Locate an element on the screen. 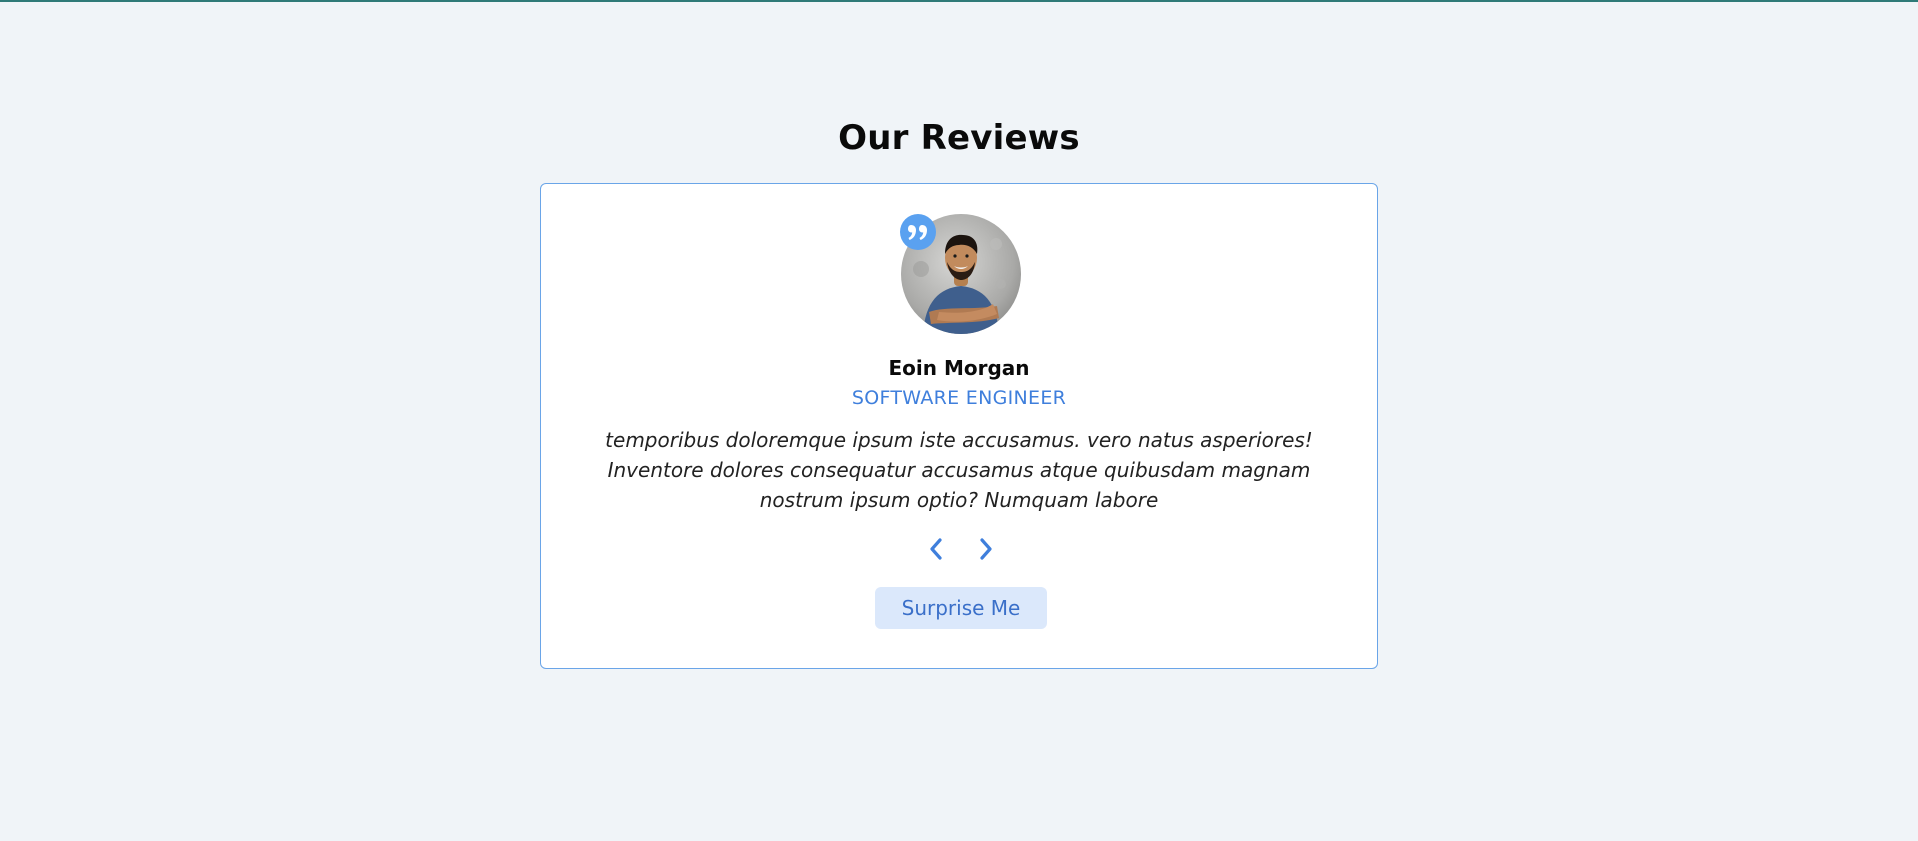 This screenshot has width=1918, height=841. quote-icon is located at coordinates (918, 232).